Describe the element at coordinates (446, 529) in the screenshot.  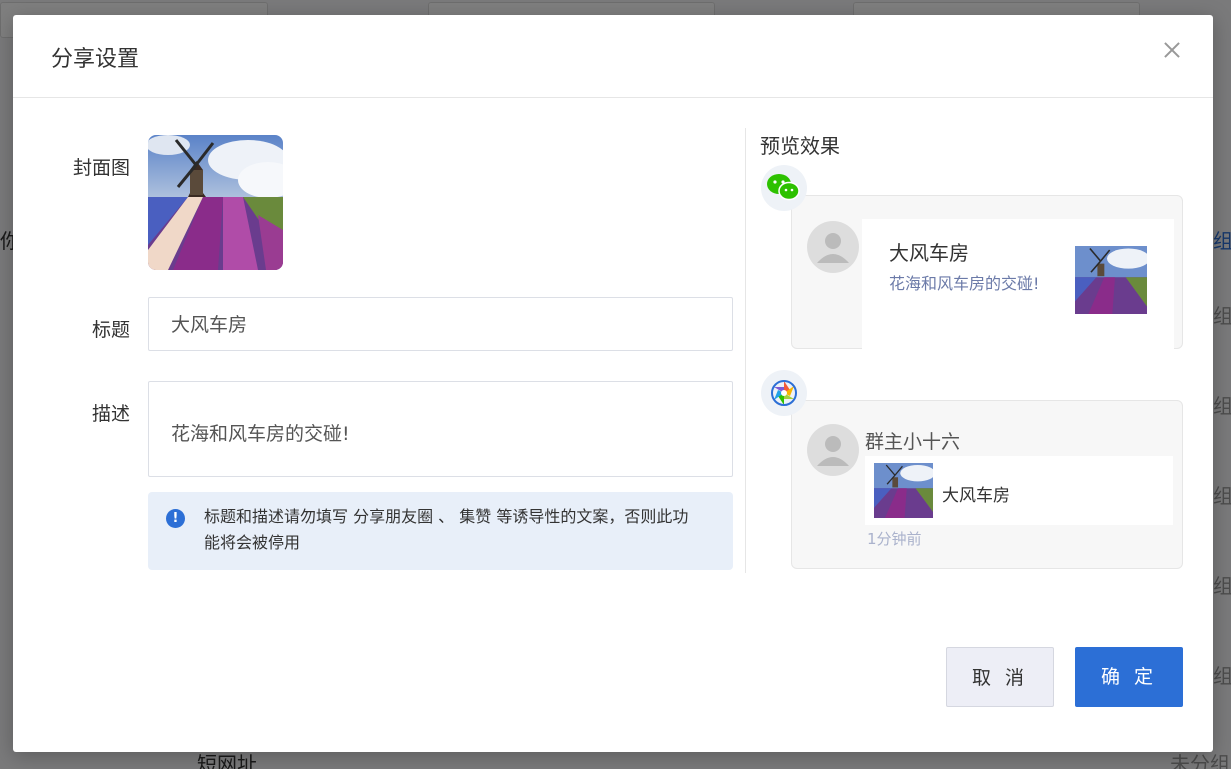
I see `tip-text: 标题和描述请勿填写 分享朋友圈 、 集赞 等诱导性的文案，否则此功能将会被停用` at that location.